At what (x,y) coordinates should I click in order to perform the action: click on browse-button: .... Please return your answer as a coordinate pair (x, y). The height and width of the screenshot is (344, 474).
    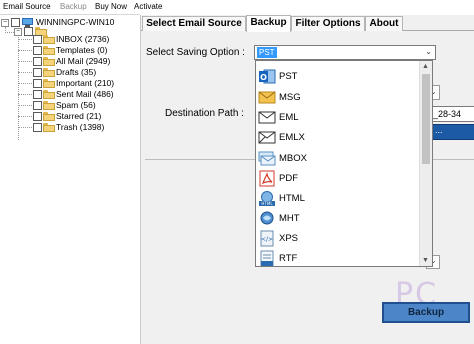
    Looking at the image, I should click on (450, 132).